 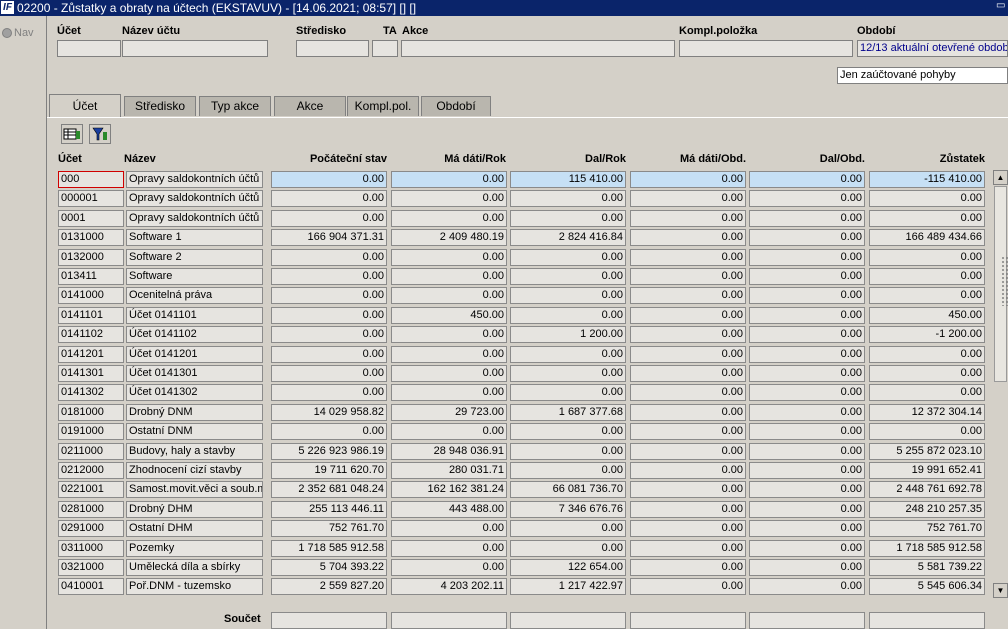 What do you see at coordinates (194, 567) in the screenshot?
I see `nazev-cell: Umělecká díla a sbírky` at bounding box center [194, 567].